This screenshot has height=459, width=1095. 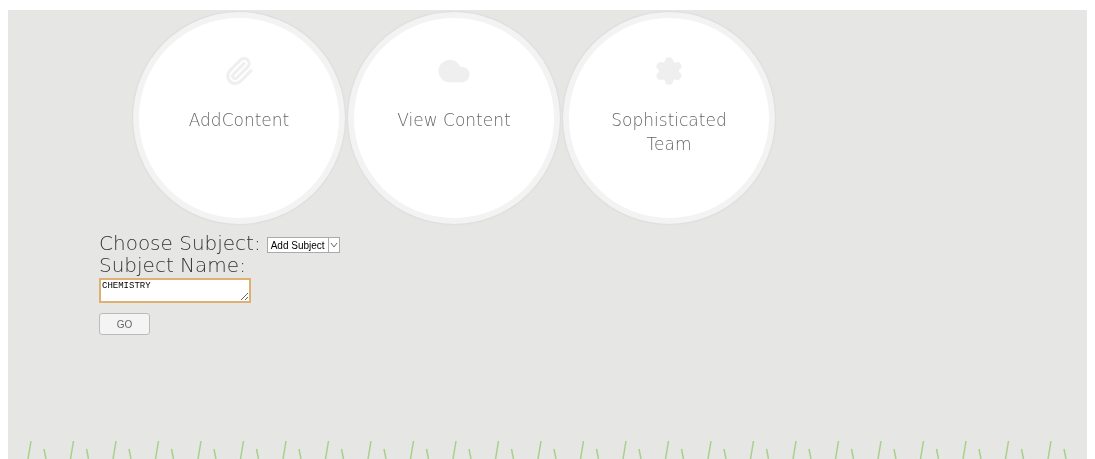 I want to click on subject-name-field: CHEMISTRY, so click(x=175, y=290).